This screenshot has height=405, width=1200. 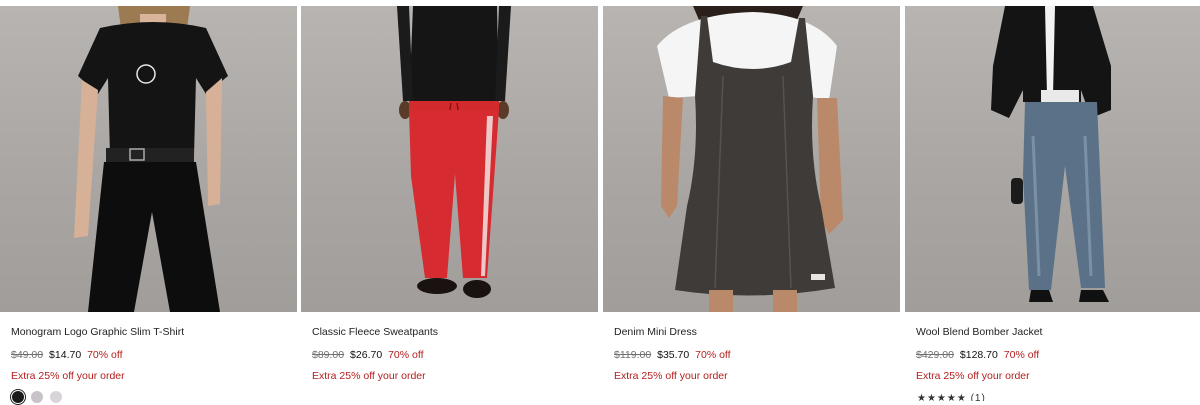 I want to click on product-name: Classic Fleece Sweatpants, so click(x=455, y=332).